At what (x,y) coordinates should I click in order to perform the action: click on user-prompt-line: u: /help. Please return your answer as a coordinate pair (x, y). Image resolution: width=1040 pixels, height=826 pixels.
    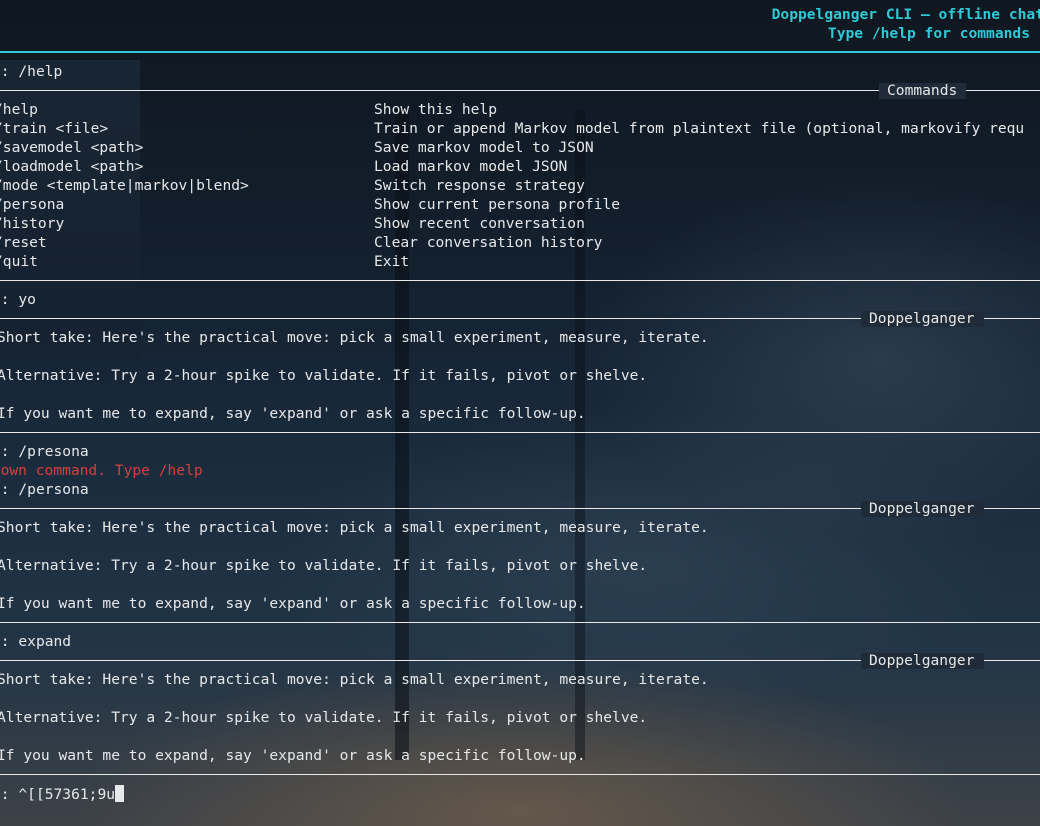
    Looking at the image, I should click on (31, 71).